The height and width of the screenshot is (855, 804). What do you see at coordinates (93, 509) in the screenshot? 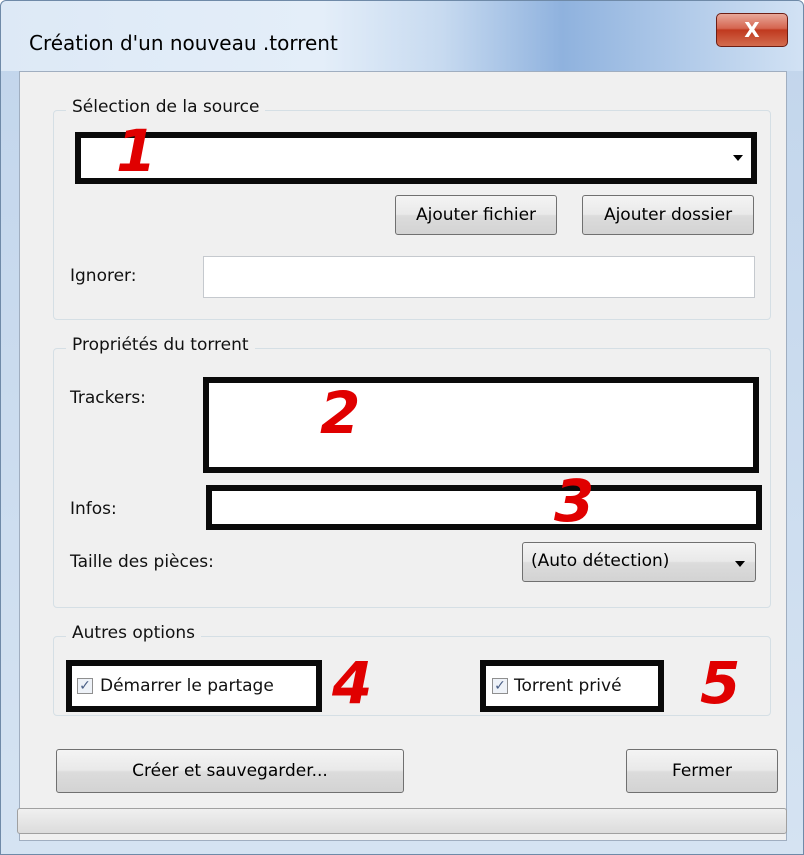
I see `infos-label: Infos:` at bounding box center [93, 509].